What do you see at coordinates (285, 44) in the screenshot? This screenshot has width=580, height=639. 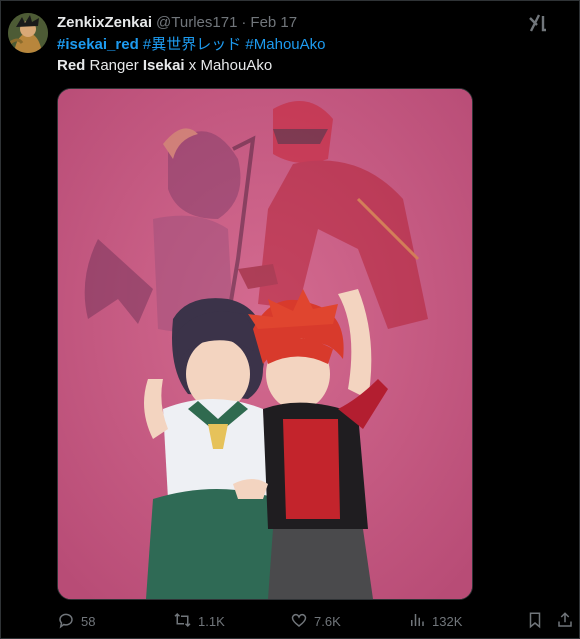 I see `hashtag-mahouako: #MahouAko` at bounding box center [285, 44].